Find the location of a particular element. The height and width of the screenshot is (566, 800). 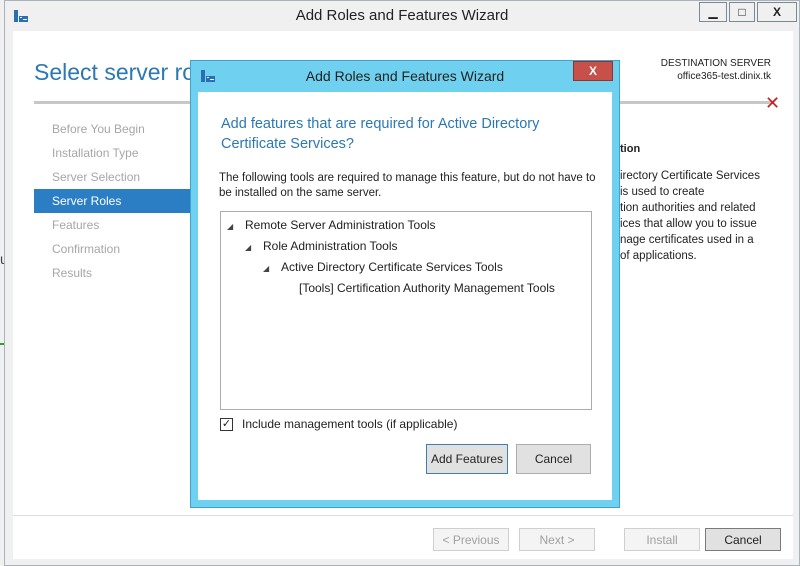

nav-item-before-you-begin: Before You Begin is located at coordinates (113, 129).